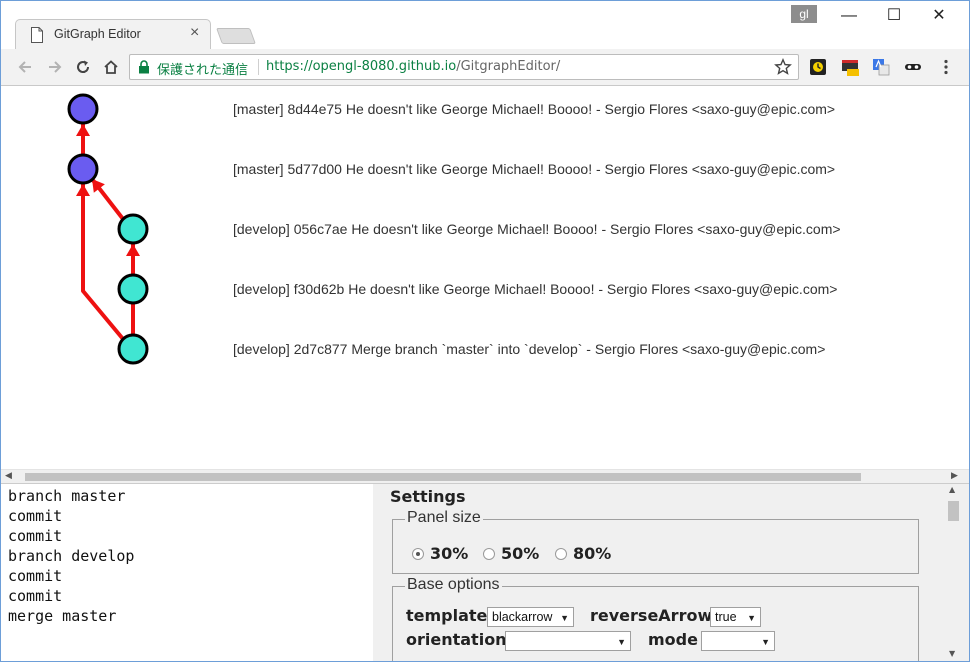  I want to click on vertical-scroll-thumb, so click(953, 511).